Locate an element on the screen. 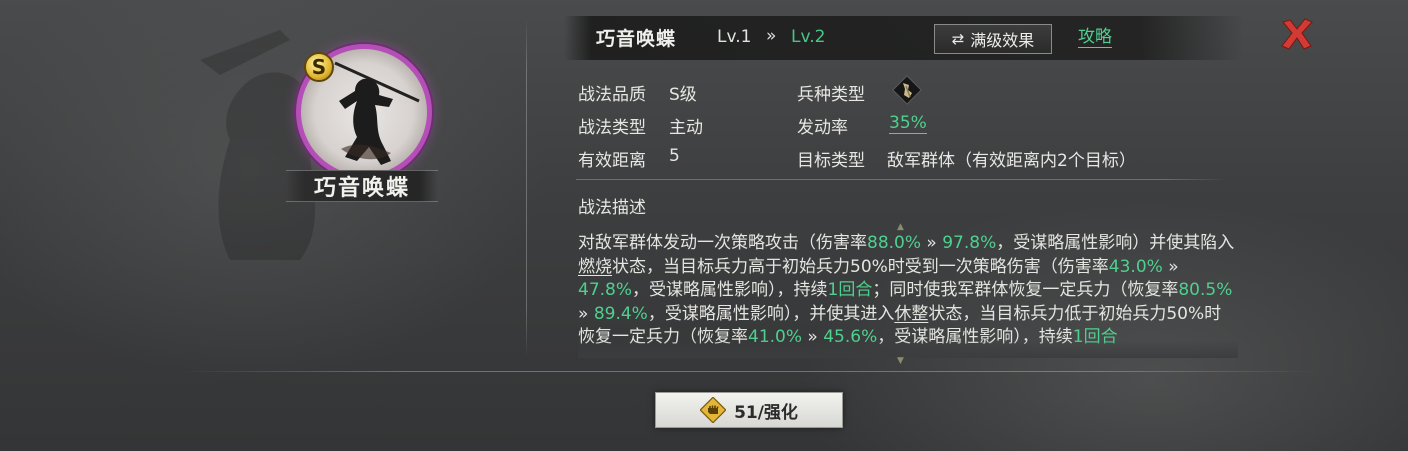 Image resolution: width=1408 pixels, height=451 pixels. guide-link: 攻略 is located at coordinates (1095, 37).